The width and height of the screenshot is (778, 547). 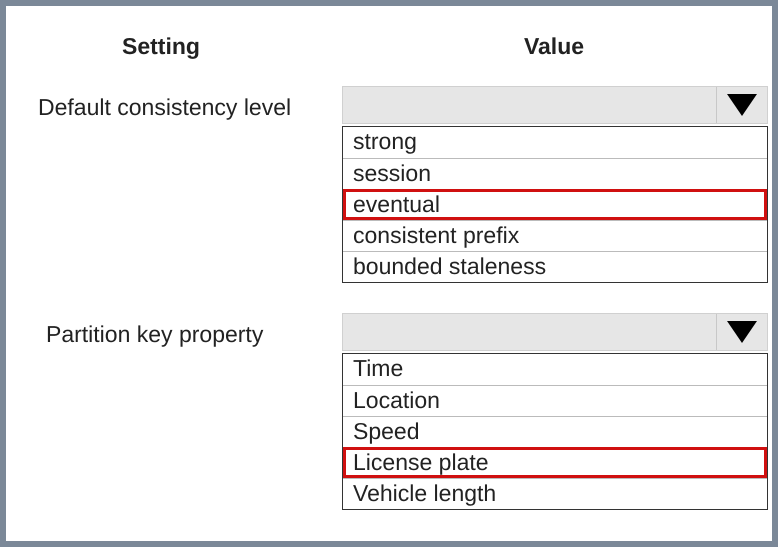 What do you see at coordinates (165, 107) in the screenshot?
I see `setting-label: Default consistency level` at bounding box center [165, 107].